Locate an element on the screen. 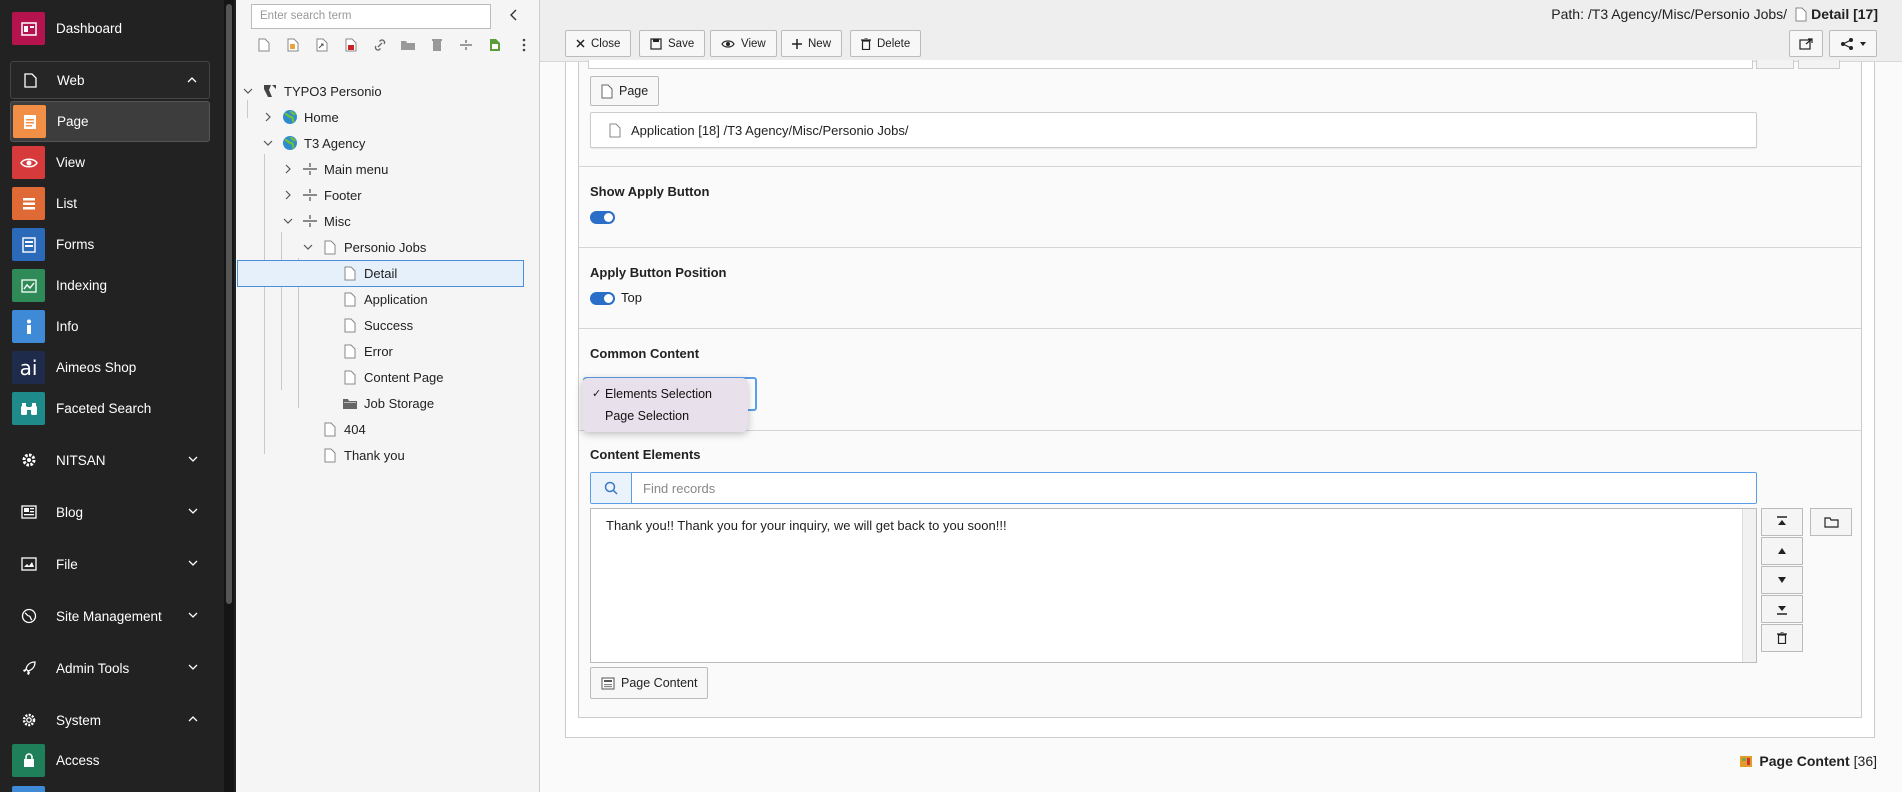  tree-node-content-page: Content Page is located at coordinates (393, 377).